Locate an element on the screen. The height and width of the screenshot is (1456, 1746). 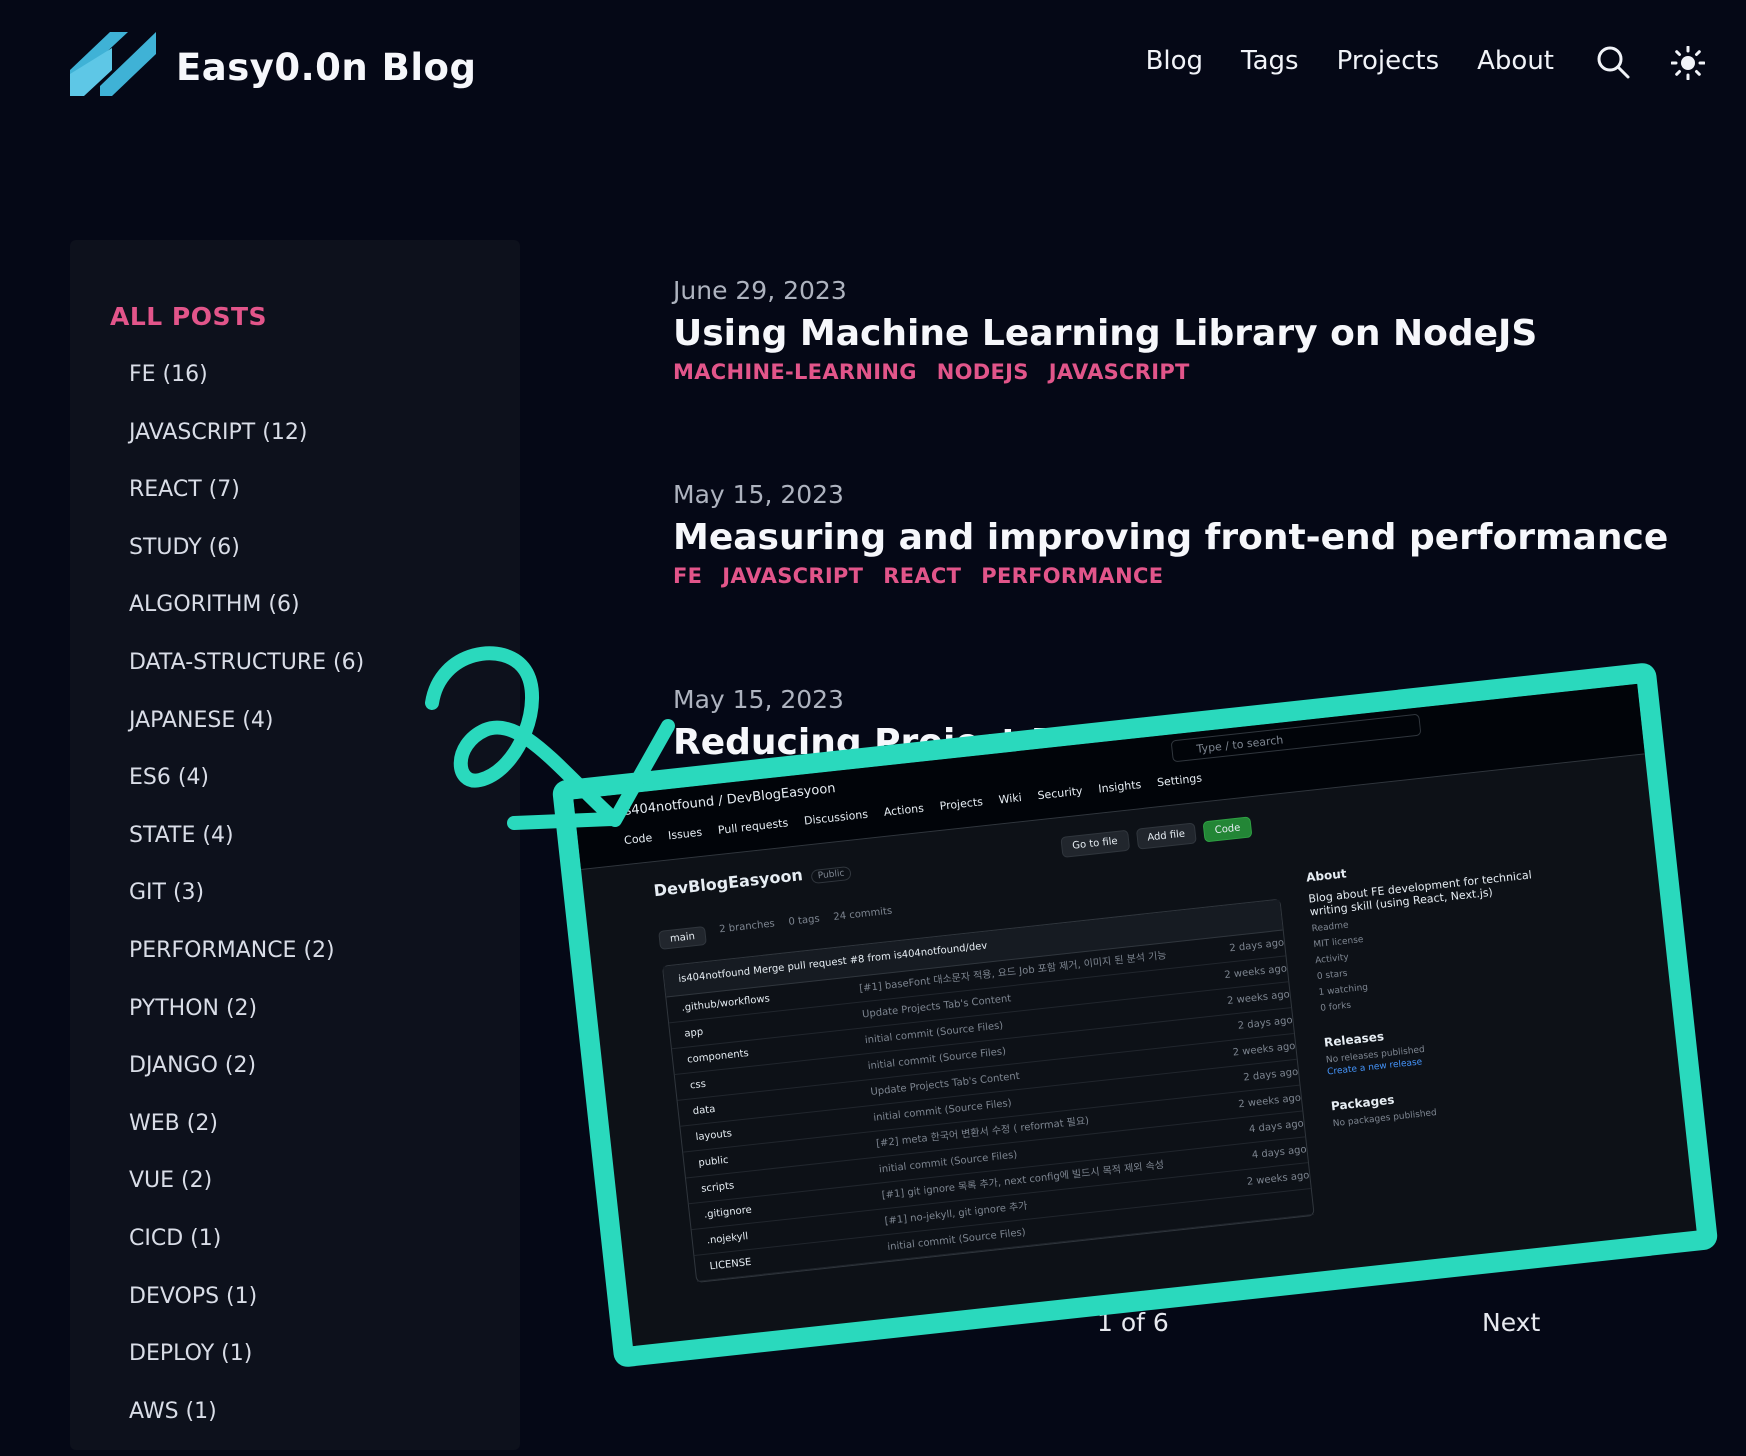
sidebar-tag-performance: PERFORMANCE (2) is located at coordinates (246, 967).